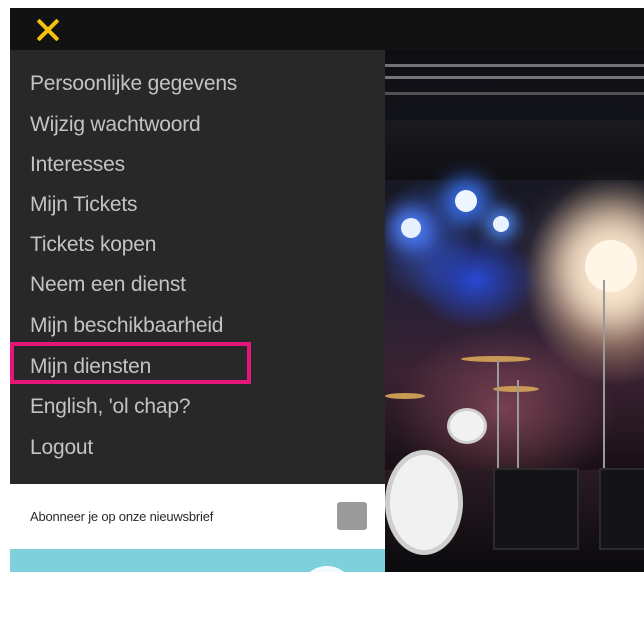 Image resolution: width=644 pixels, height=620 pixels. I want to click on menu-item-wijzig-wachtwoord: Wijzig wachtwoord, so click(115, 125).